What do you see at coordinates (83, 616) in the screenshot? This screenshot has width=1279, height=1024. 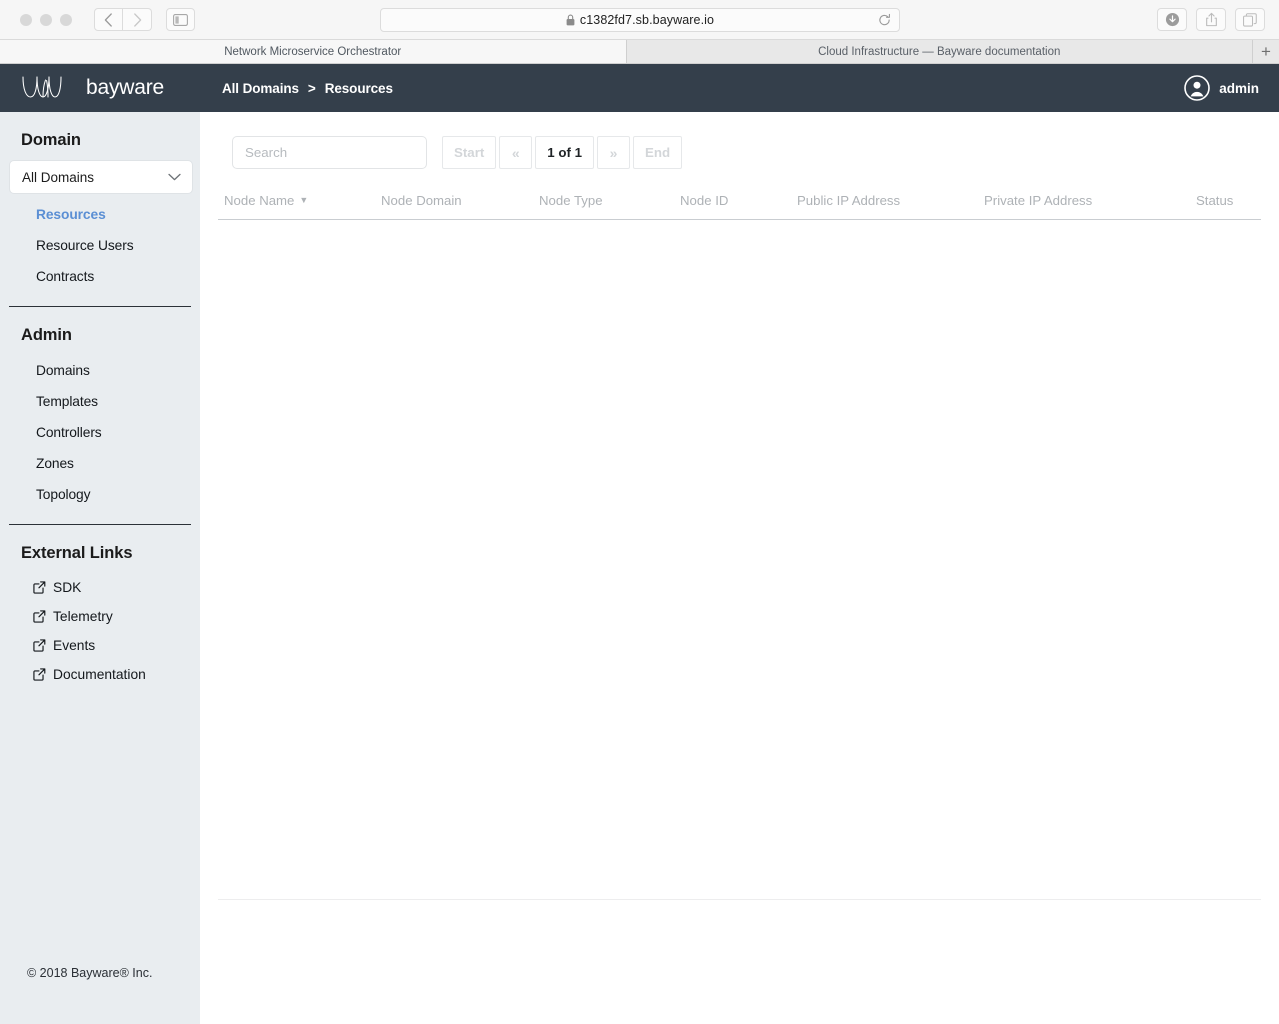 I see `sidebar-item-label: Telemetry` at bounding box center [83, 616].